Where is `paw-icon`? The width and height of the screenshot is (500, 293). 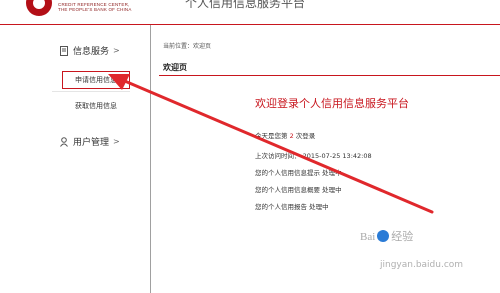 paw-icon is located at coordinates (383, 236).